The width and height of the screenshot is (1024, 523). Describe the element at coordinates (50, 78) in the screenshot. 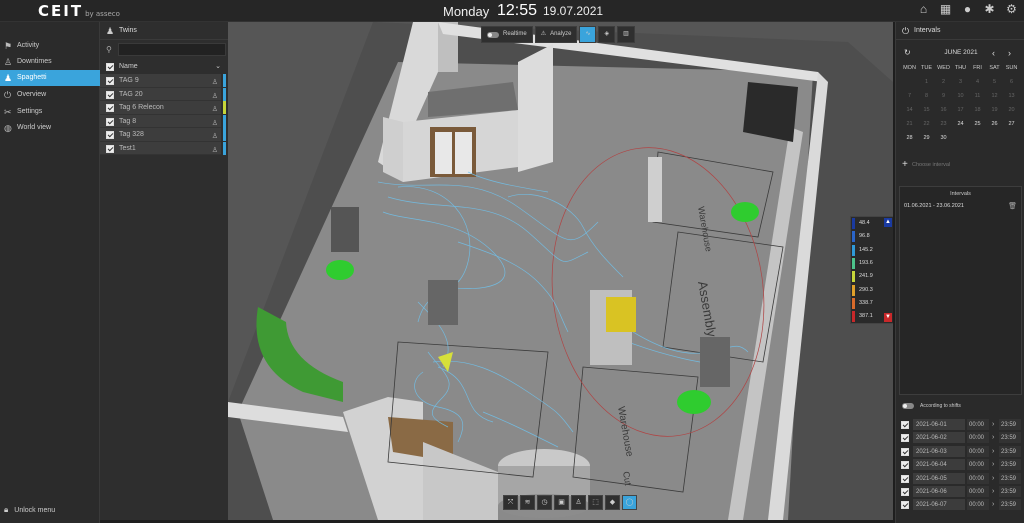

I see `sidebar-item-spaghetti: ♟ Spaghetti` at that location.